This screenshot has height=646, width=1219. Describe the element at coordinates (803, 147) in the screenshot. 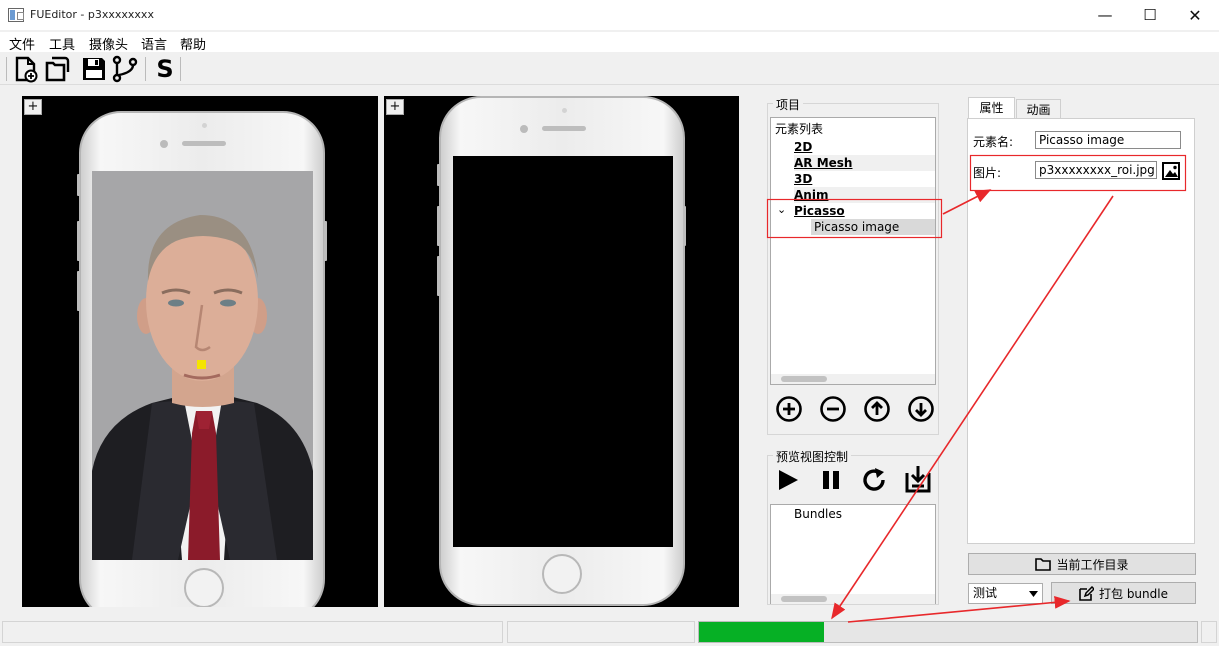

I see `tree-item-2d: 2D` at that location.